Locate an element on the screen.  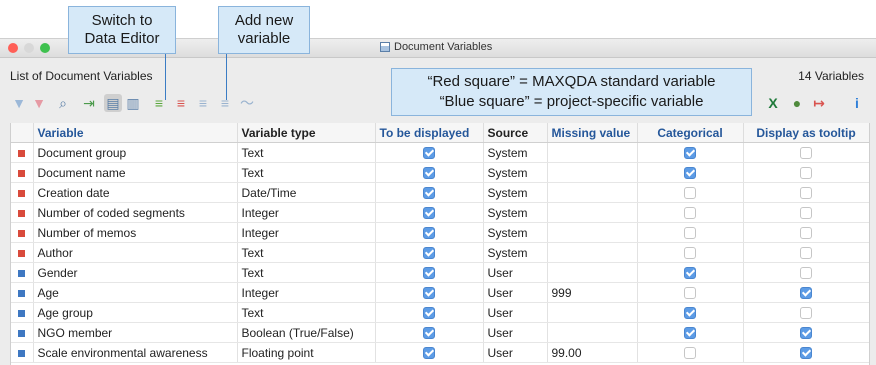
filter-clear-icon: ▼ is located at coordinates (39, 103).